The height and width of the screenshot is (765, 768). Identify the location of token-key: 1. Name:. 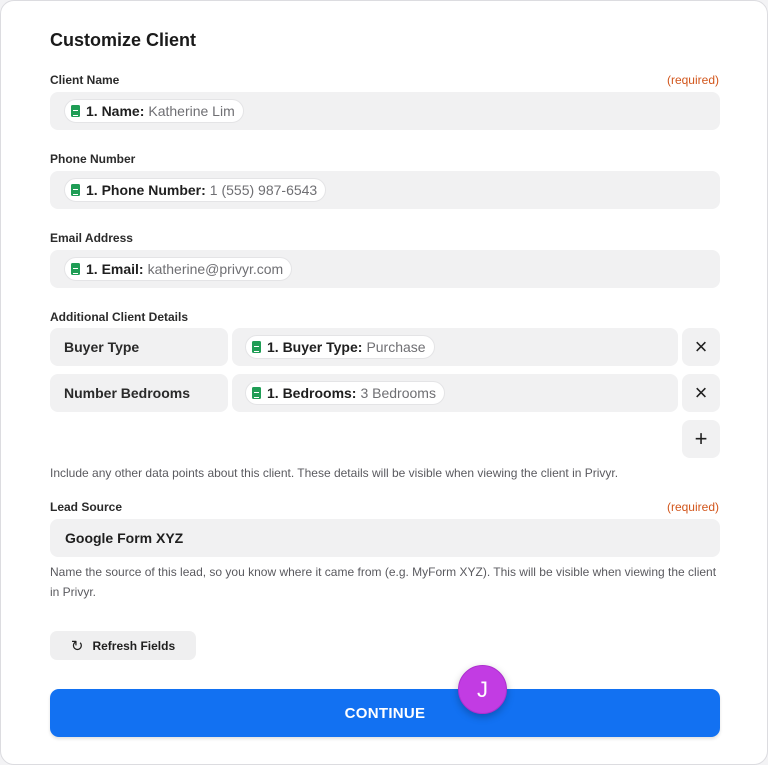
(115, 111).